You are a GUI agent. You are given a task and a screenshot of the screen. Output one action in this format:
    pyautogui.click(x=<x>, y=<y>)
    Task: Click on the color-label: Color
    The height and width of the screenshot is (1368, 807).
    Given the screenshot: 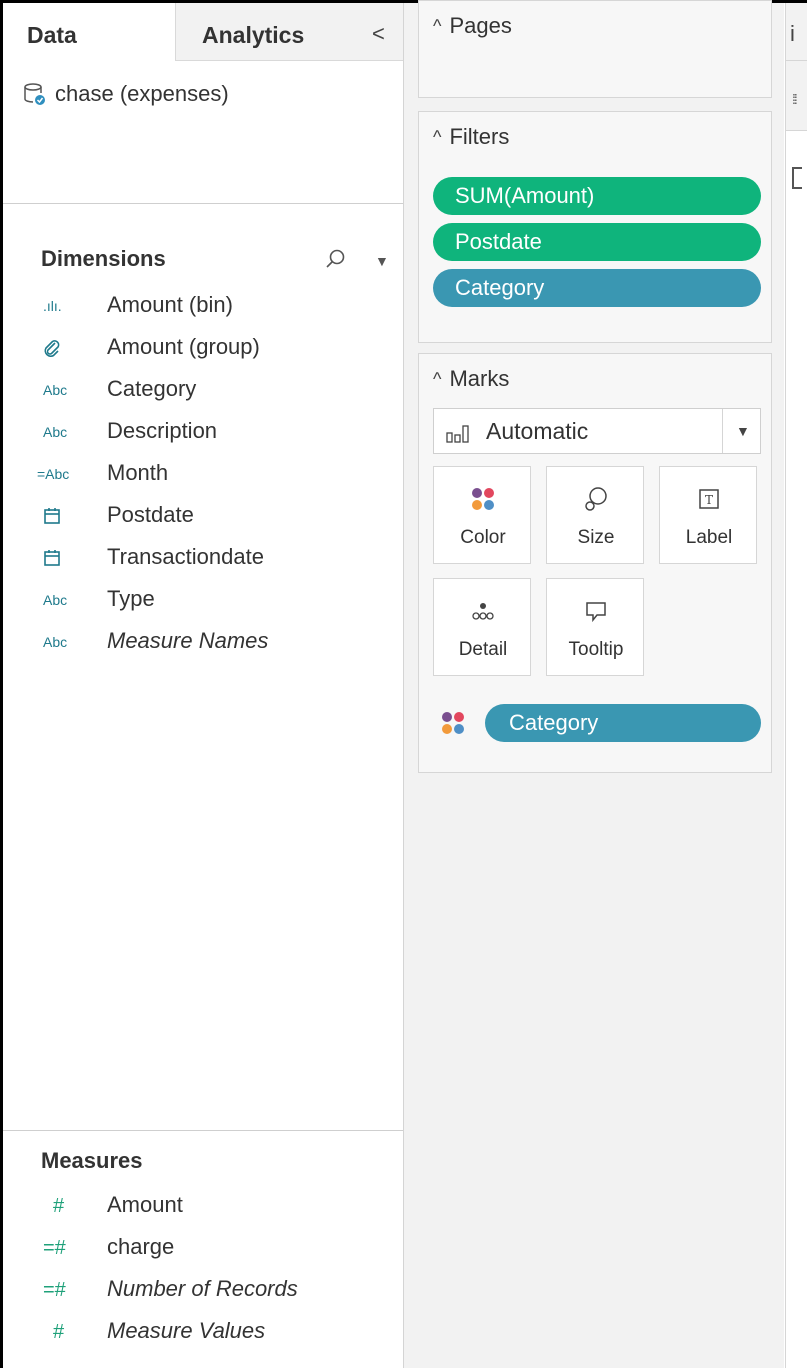 What is the action you would take?
    pyautogui.click(x=483, y=537)
    